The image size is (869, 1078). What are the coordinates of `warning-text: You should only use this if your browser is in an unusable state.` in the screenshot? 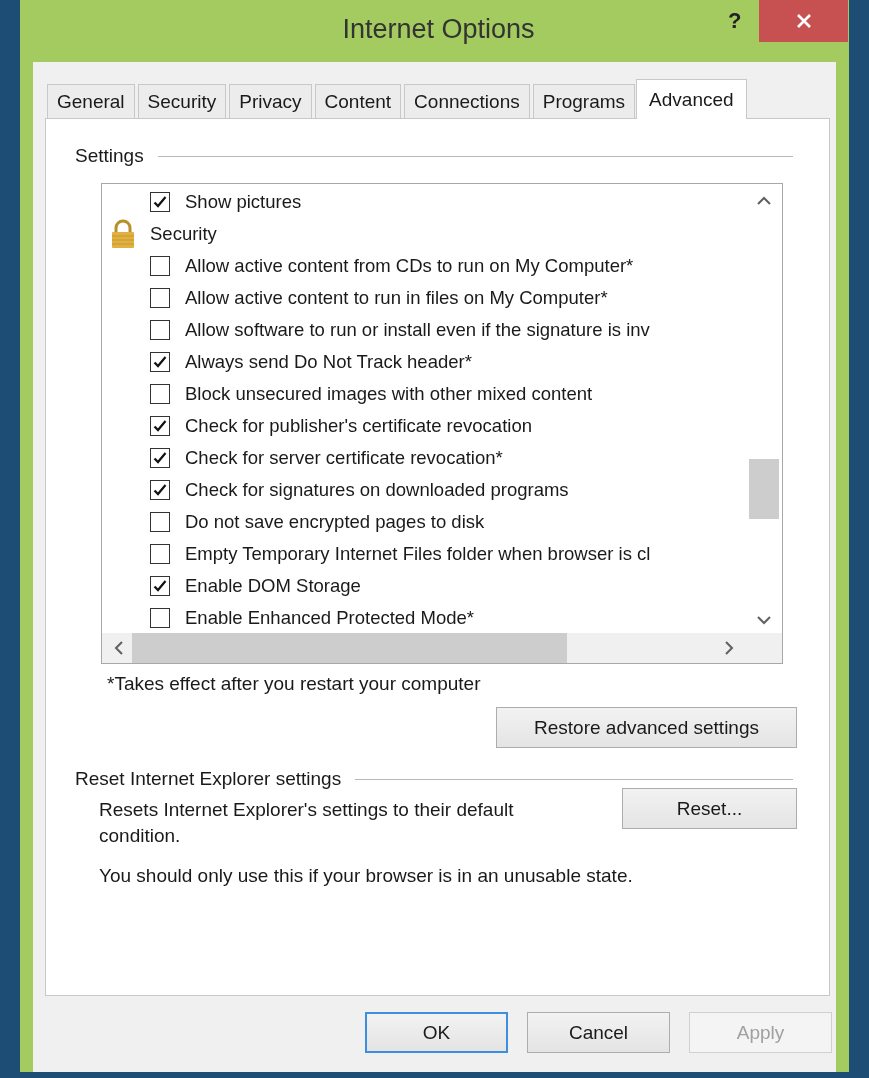 It's located at (366, 876).